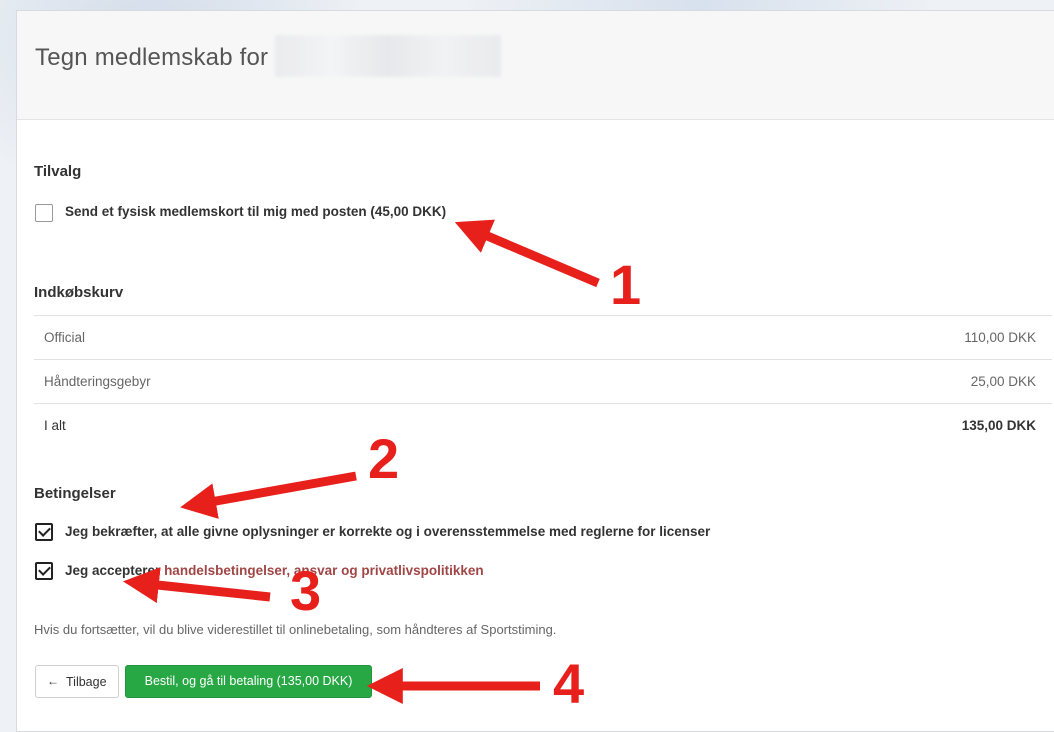  I want to click on annotation-label-2: 2, so click(383, 458).